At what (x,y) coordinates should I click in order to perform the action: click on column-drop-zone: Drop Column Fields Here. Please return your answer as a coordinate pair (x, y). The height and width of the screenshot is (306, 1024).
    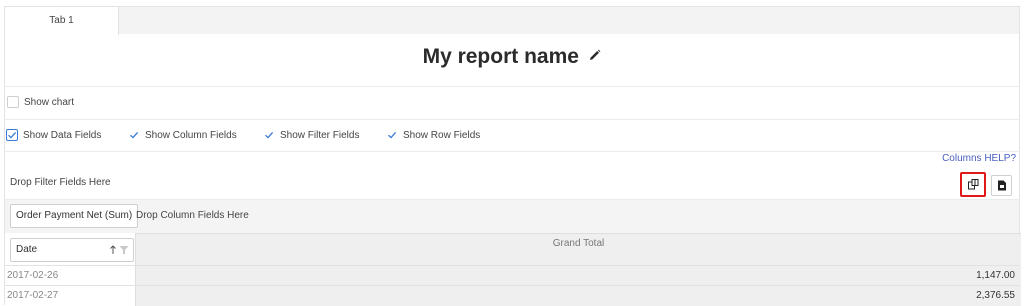
    Looking at the image, I should click on (192, 215).